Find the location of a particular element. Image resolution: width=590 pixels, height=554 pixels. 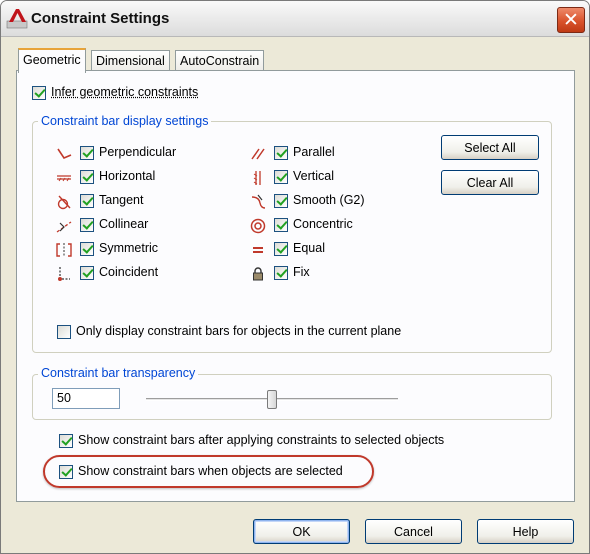

window-title: Constraint Settings is located at coordinates (100, 18).